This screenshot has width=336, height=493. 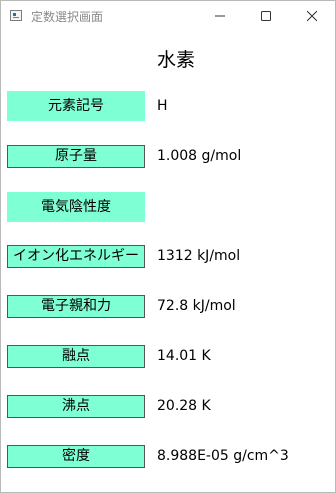 I want to click on electron-affinity-button: 電子親和力, so click(x=76, y=306).